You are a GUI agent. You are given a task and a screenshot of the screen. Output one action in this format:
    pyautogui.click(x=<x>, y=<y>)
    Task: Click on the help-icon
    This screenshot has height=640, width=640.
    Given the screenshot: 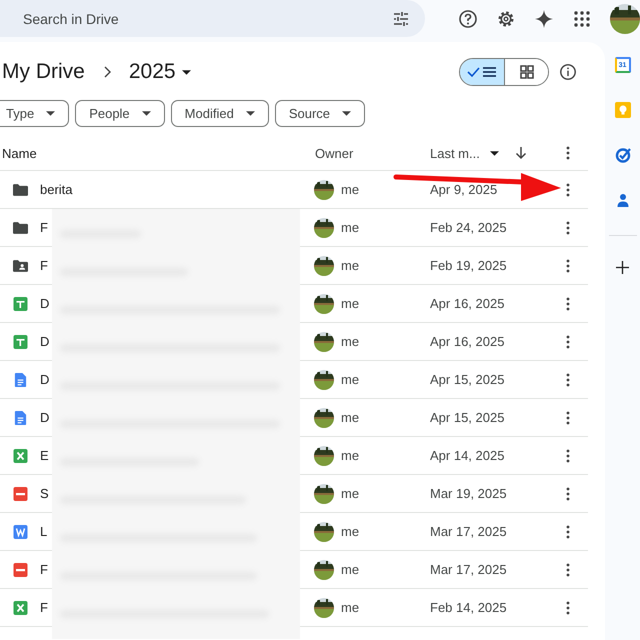 What is the action you would take?
    pyautogui.click(x=468, y=18)
    